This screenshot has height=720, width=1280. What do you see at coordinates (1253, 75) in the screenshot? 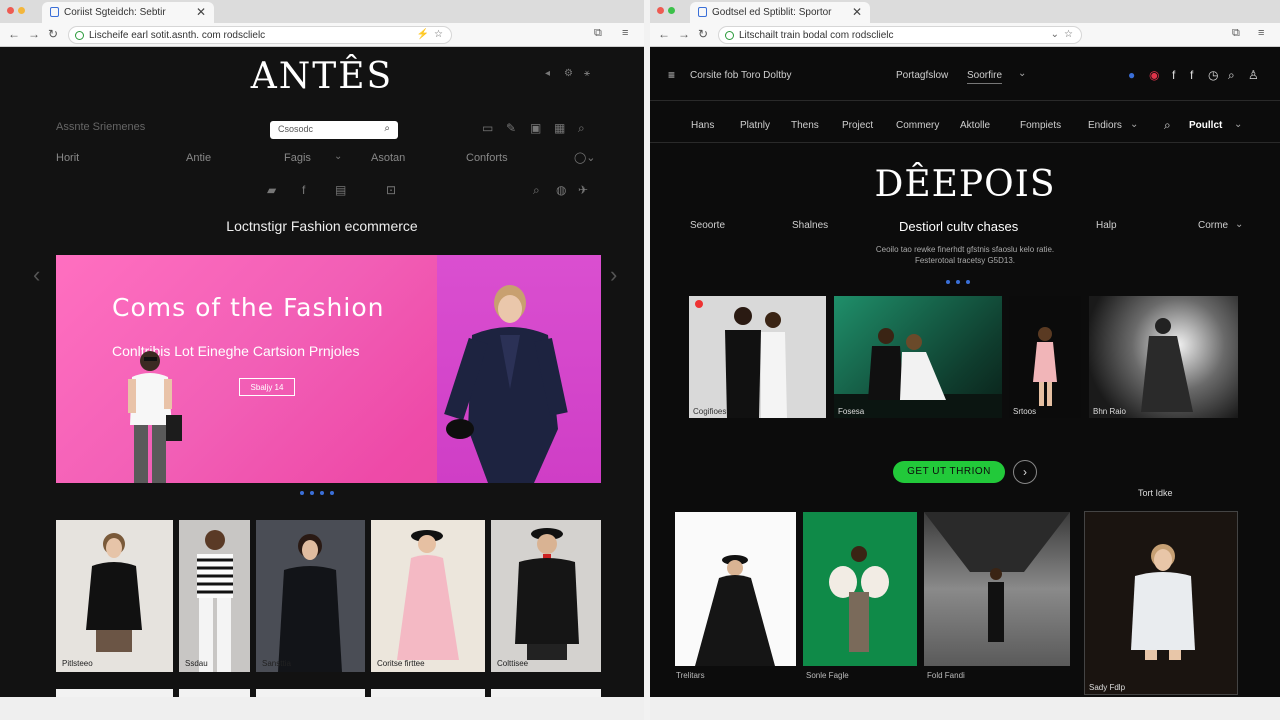
I see `user-icon: ♙` at bounding box center [1253, 75].